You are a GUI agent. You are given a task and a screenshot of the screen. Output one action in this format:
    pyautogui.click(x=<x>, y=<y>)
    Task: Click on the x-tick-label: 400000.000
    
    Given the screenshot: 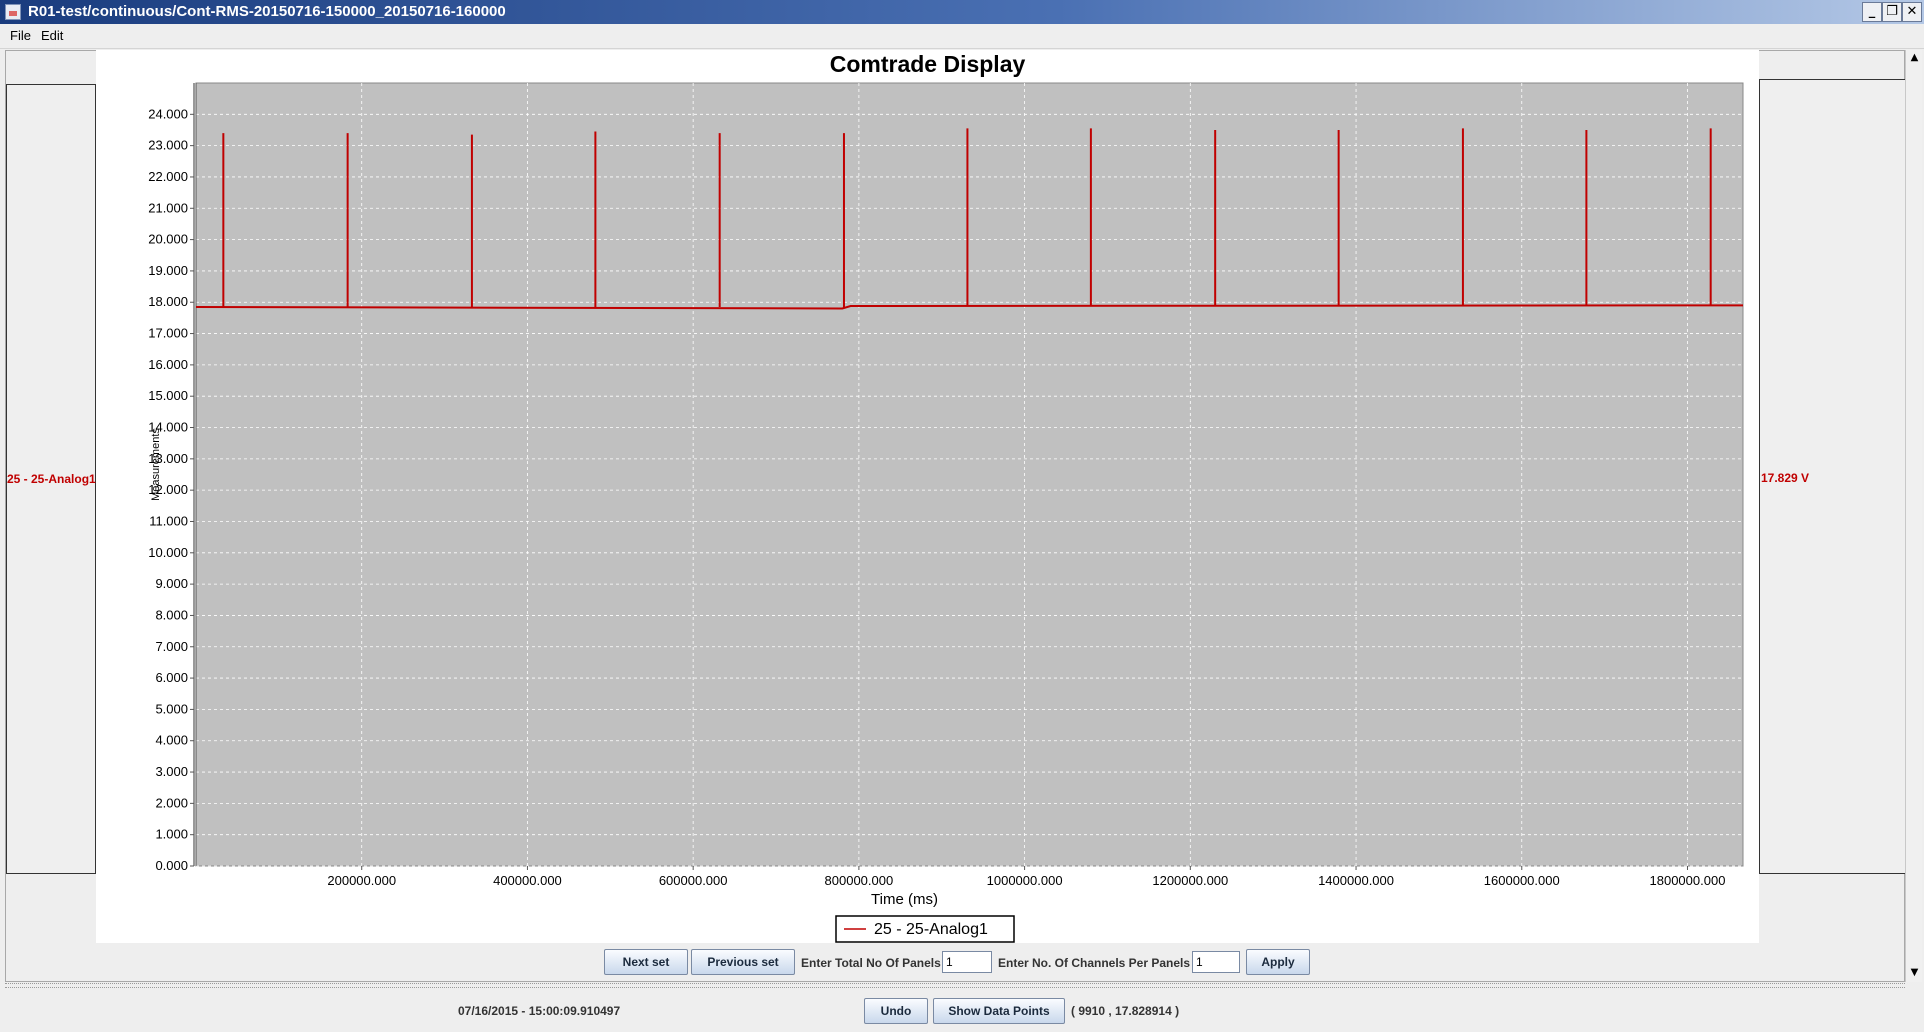 What is the action you would take?
    pyautogui.click(x=527, y=880)
    